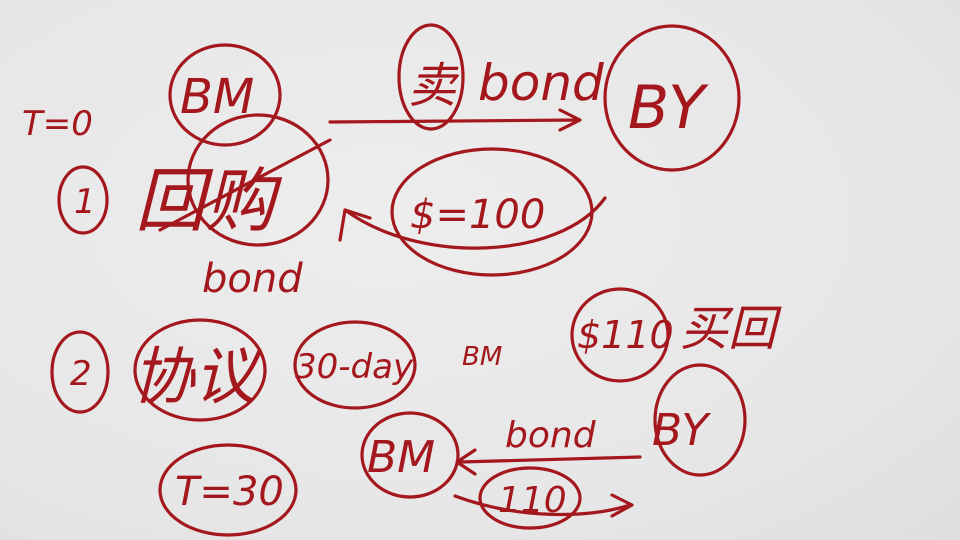 The image size is (960, 540). What do you see at coordinates (401, 457) in the screenshot?
I see `bm-bottom-label: BM` at bounding box center [401, 457].